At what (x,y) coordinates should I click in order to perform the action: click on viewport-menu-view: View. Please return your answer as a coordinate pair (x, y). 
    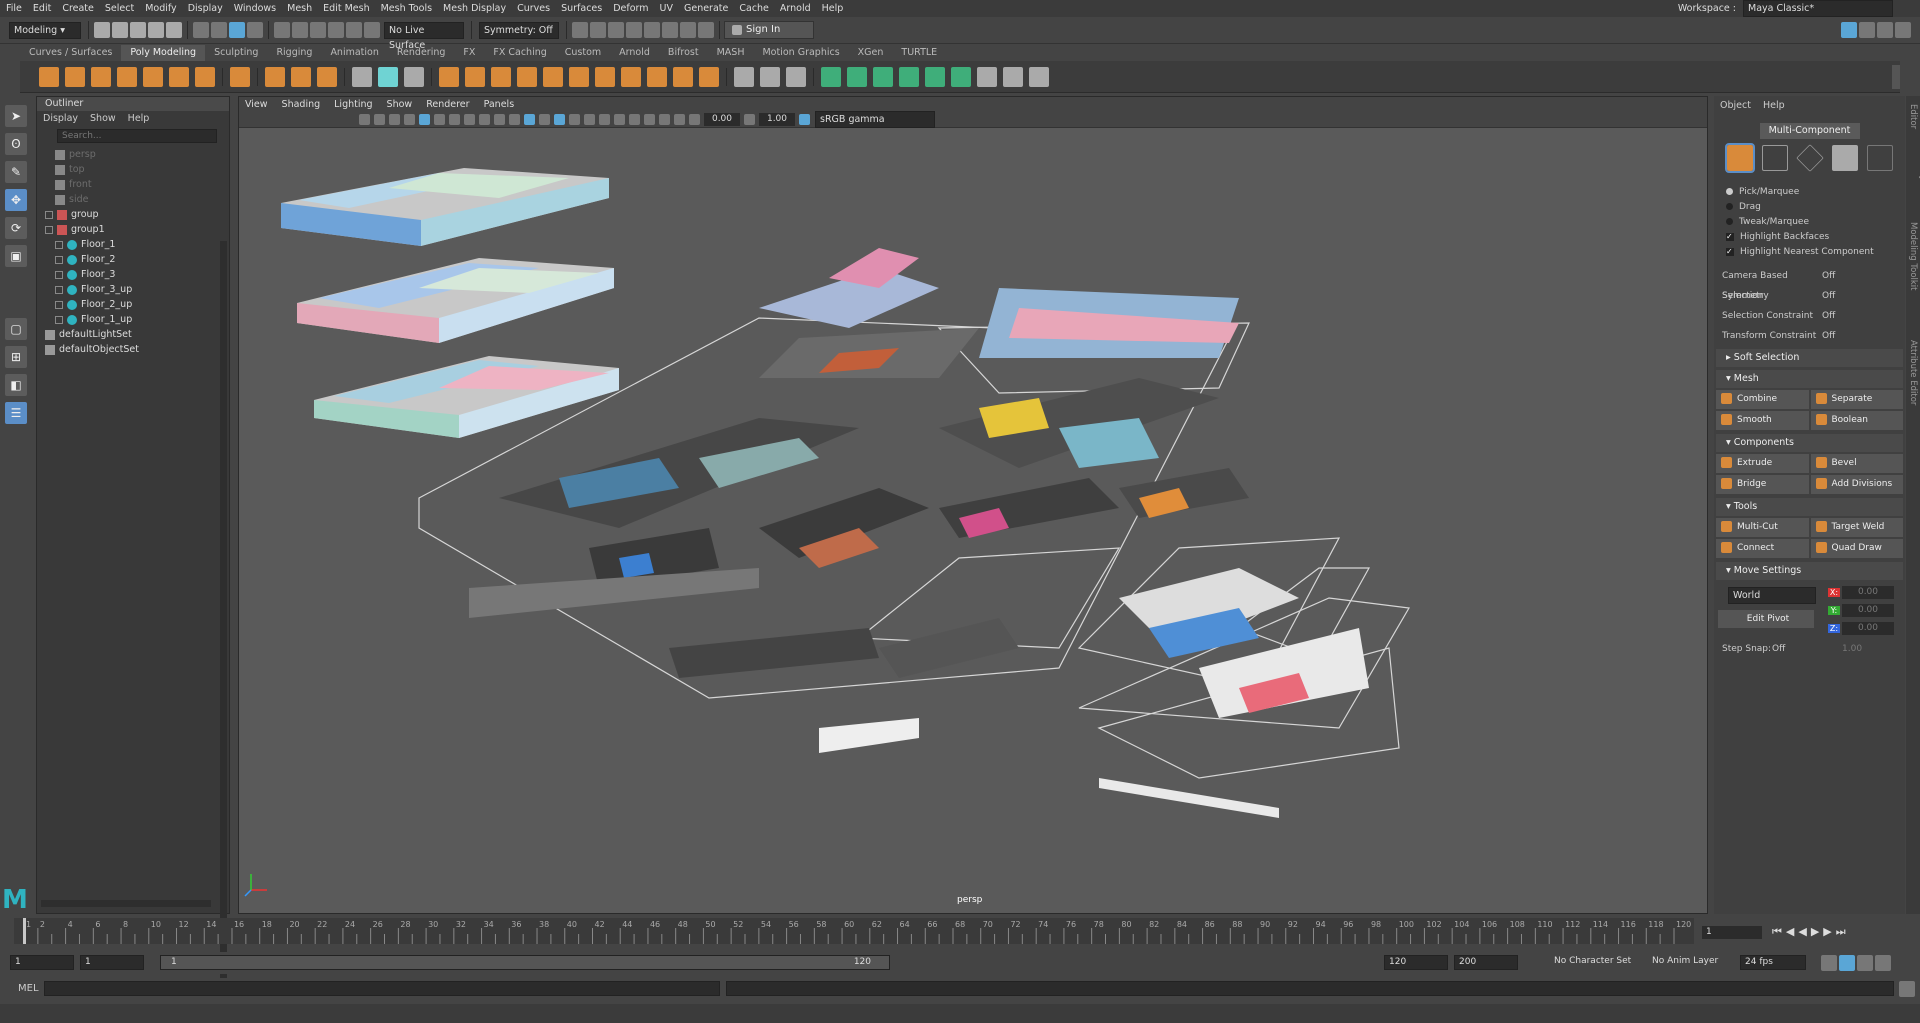
    Looking at the image, I should click on (256, 104).